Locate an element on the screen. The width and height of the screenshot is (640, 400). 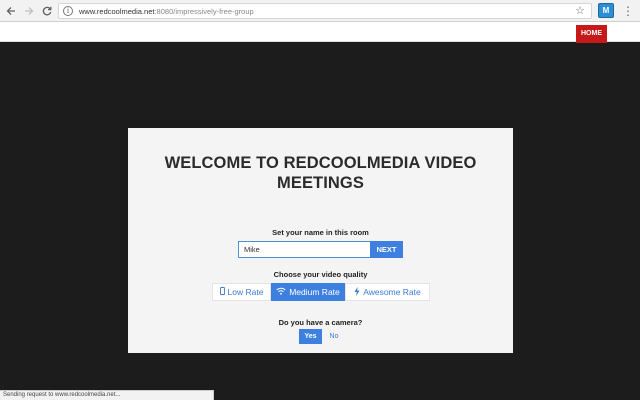
awesome-rate-button: Awesome Rate is located at coordinates (387, 292).